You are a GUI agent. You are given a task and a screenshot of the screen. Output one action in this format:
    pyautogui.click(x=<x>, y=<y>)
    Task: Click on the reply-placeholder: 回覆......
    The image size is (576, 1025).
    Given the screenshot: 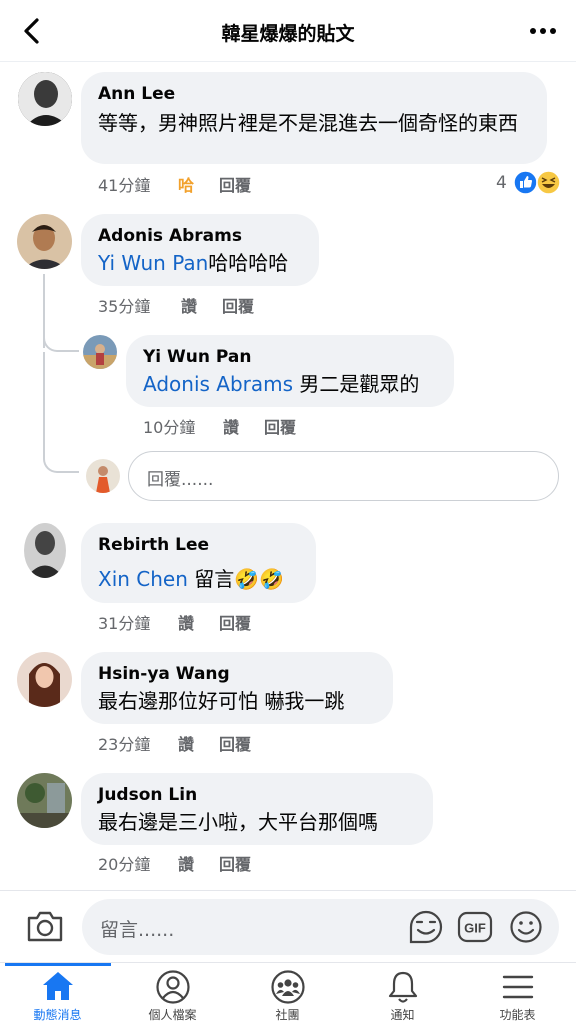 What is the action you would take?
    pyautogui.click(x=180, y=480)
    